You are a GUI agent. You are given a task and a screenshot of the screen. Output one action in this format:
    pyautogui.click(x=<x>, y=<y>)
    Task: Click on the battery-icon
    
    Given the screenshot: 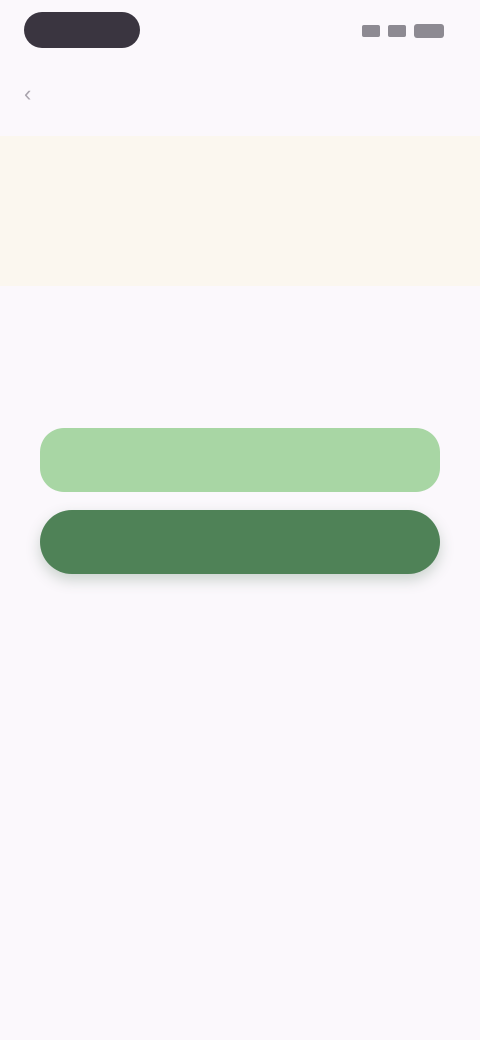 What is the action you would take?
    pyautogui.click(x=429, y=31)
    